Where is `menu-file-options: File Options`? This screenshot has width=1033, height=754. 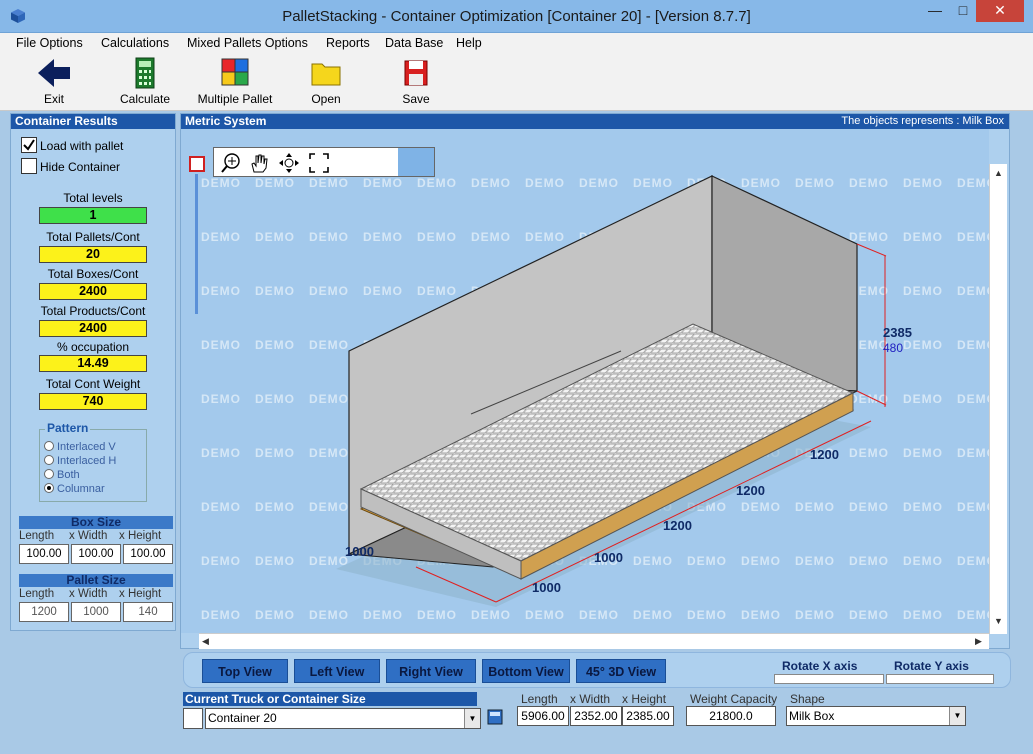
menu-file-options: File Options is located at coordinates (49, 43).